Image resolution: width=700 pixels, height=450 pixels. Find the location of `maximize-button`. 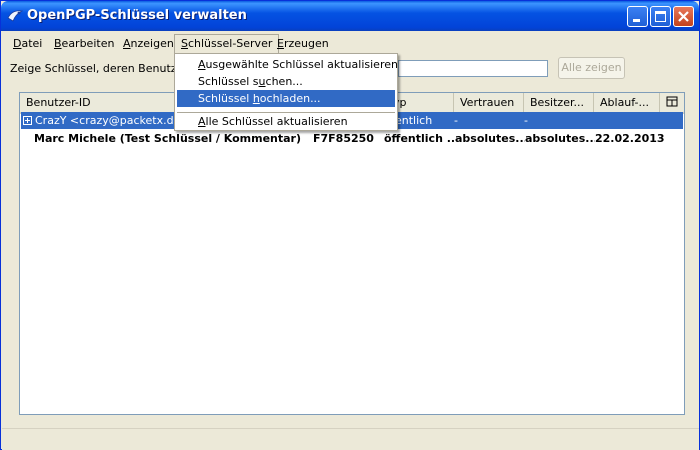

maximize-button is located at coordinates (660, 16).